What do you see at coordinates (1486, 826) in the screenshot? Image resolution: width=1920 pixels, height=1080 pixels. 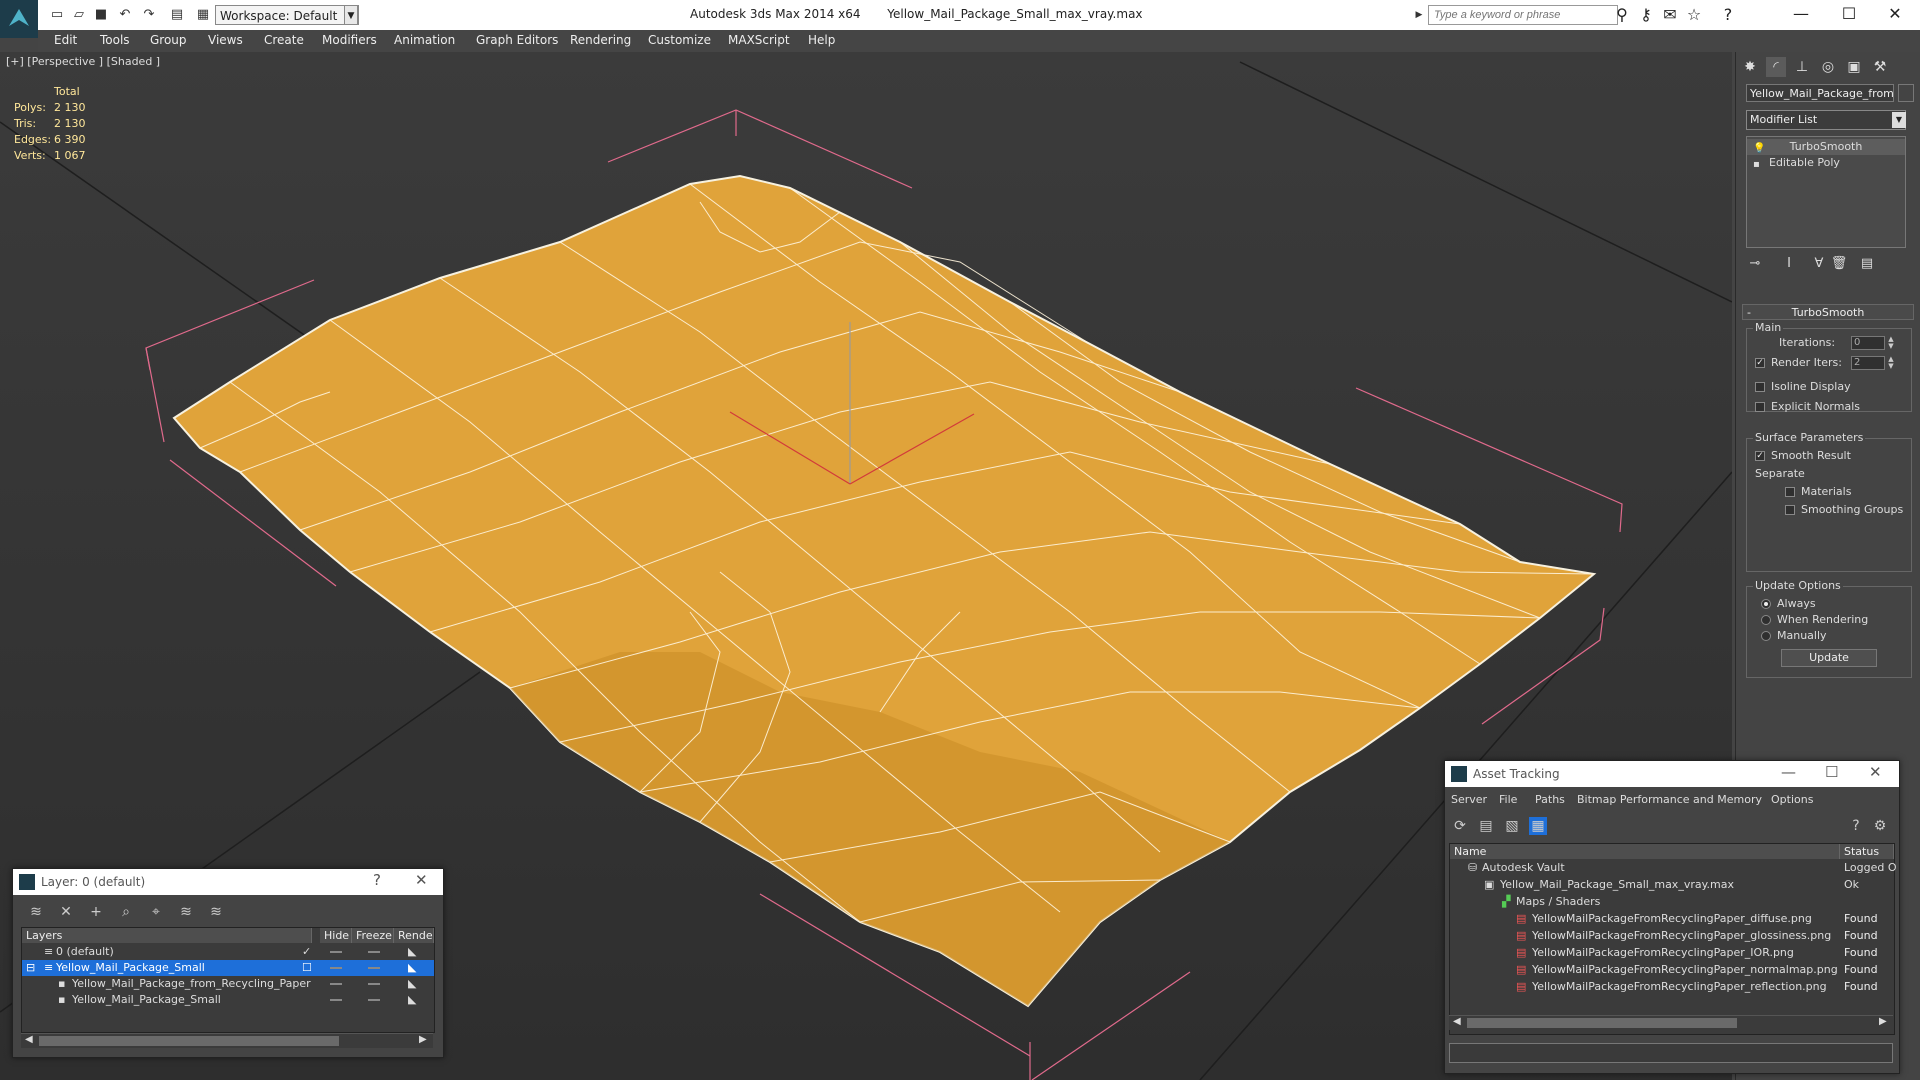 I see `list-view-icon: ▤` at bounding box center [1486, 826].